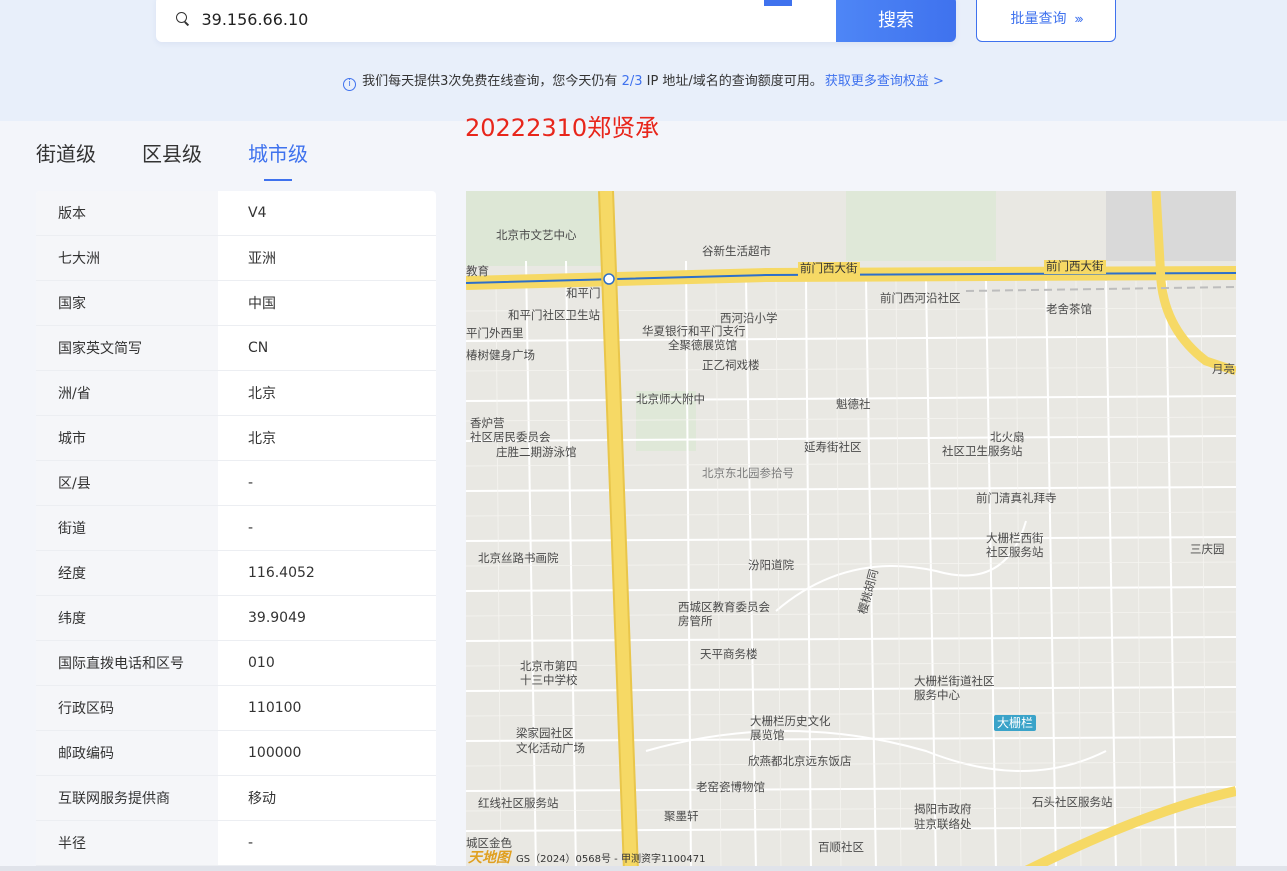  Describe the element at coordinates (236, 753) in the screenshot. I see `table-row: 邮政编码 100000` at that location.